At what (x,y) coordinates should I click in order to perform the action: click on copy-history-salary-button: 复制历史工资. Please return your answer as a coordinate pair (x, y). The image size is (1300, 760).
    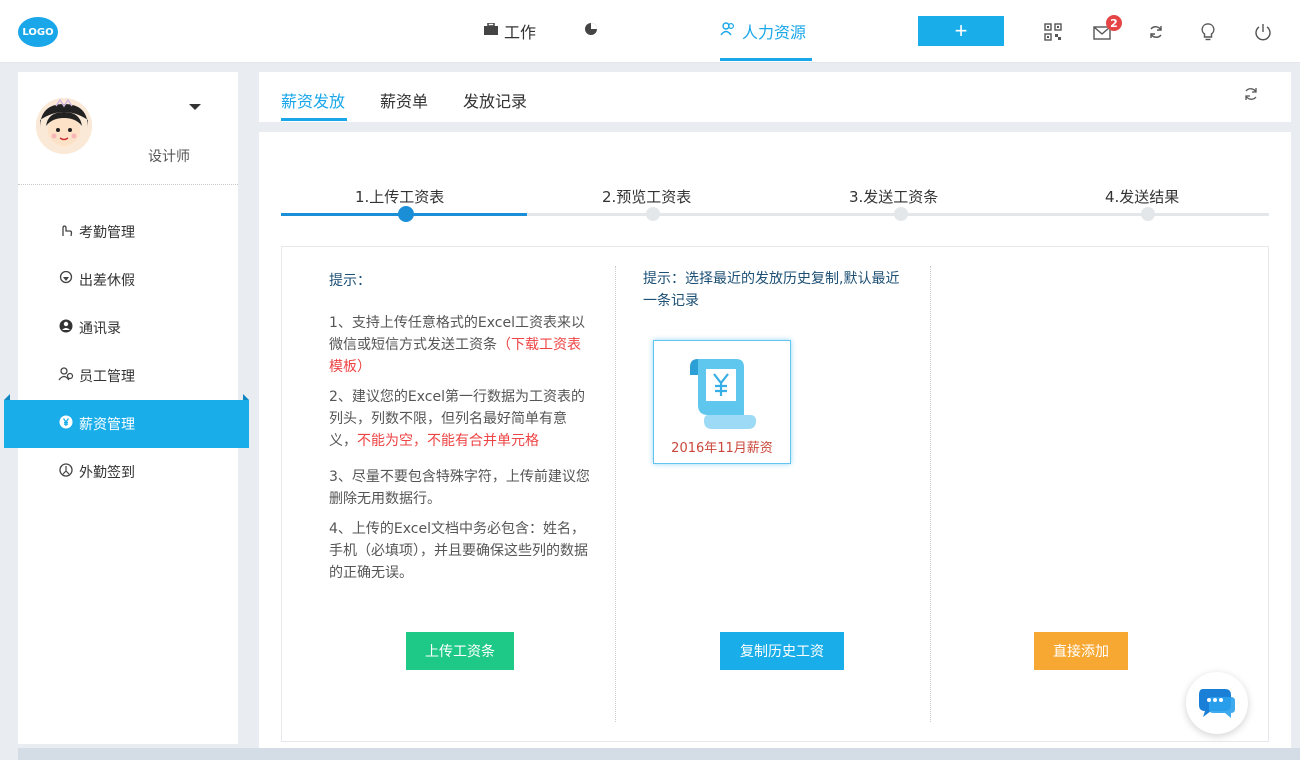
    Looking at the image, I should click on (782, 651).